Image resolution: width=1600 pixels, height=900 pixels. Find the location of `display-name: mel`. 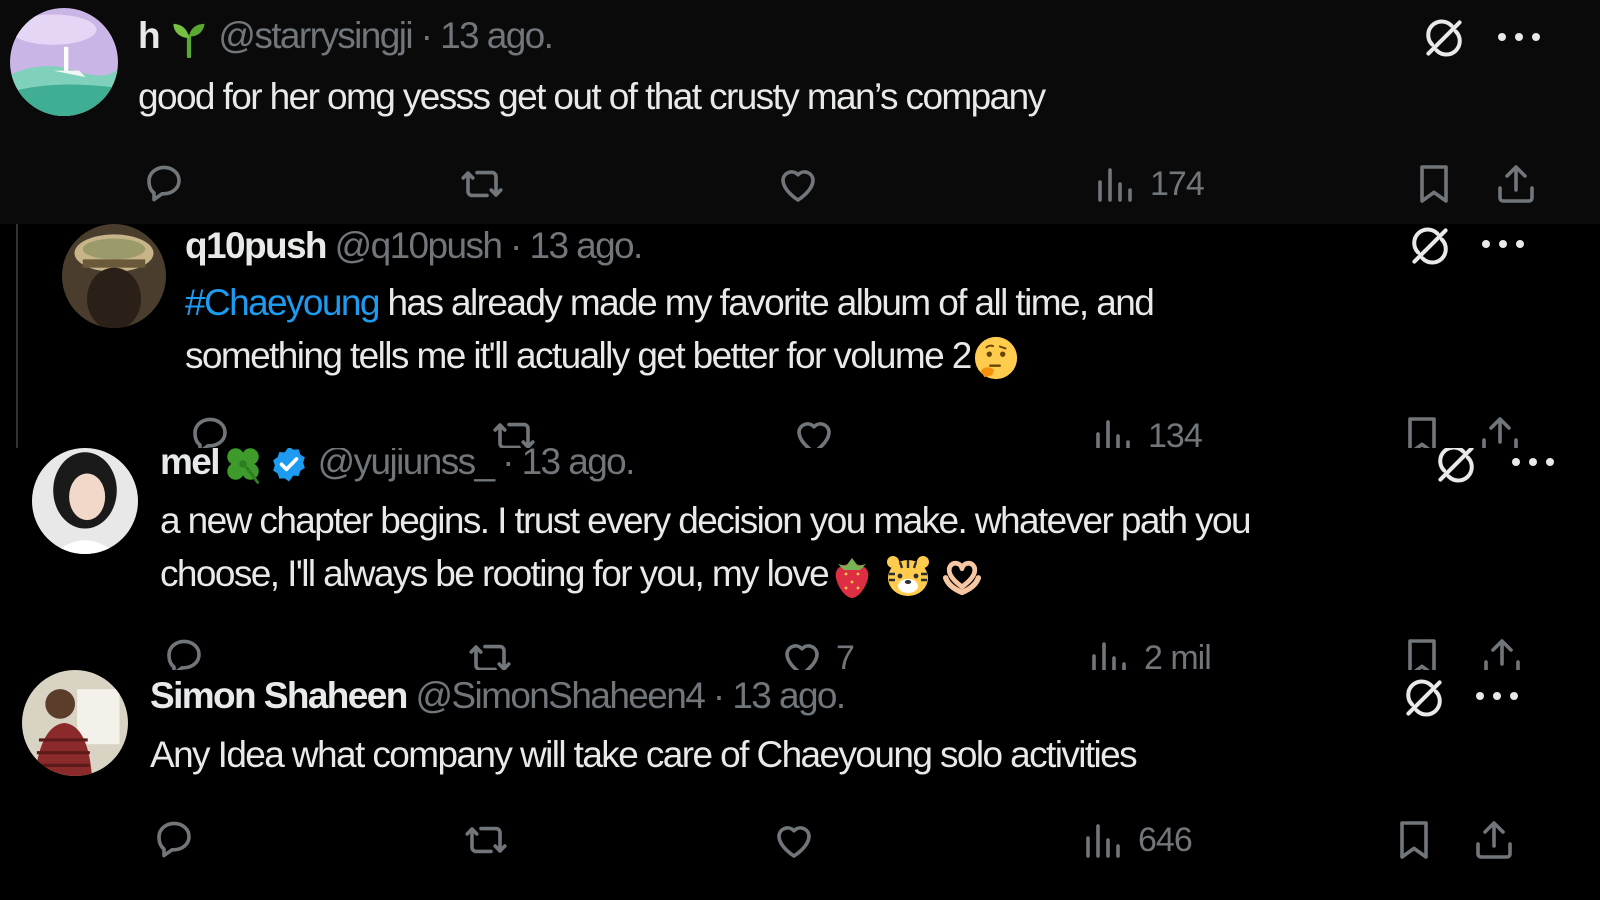

display-name: mel is located at coordinates (190, 465).